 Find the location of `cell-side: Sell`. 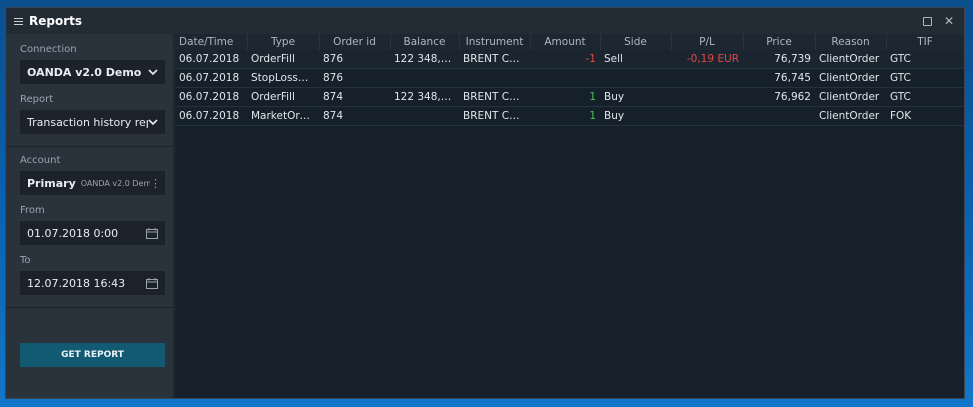

cell-side: Sell is located at coordinates (635, 59).